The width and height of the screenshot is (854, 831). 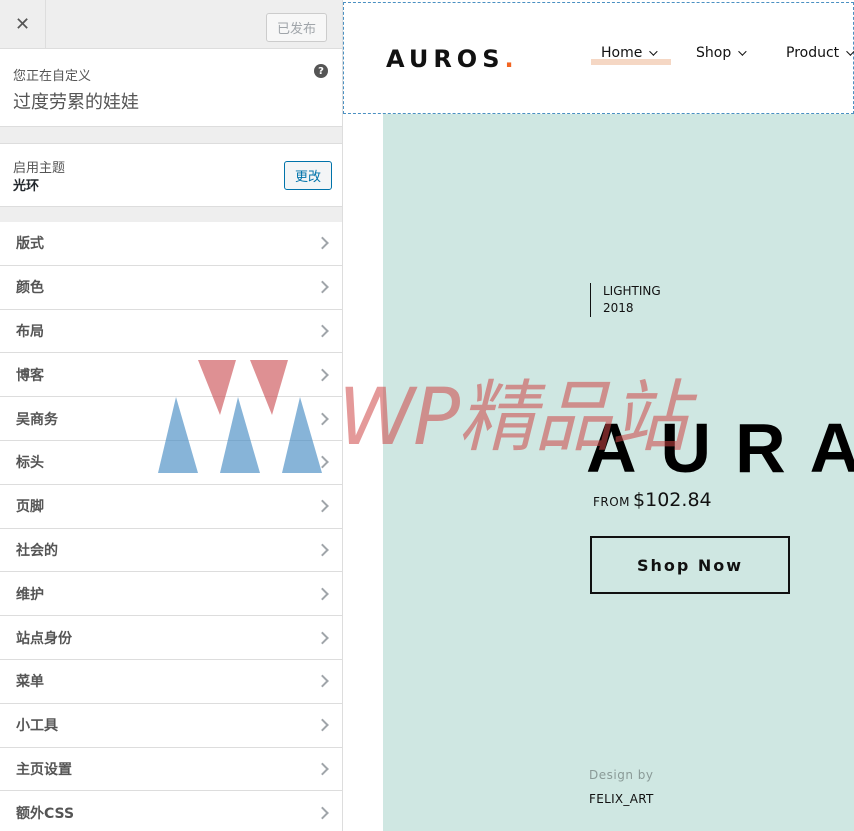 I want to click on panel-layout: 布局, so click(x=171, y=331).